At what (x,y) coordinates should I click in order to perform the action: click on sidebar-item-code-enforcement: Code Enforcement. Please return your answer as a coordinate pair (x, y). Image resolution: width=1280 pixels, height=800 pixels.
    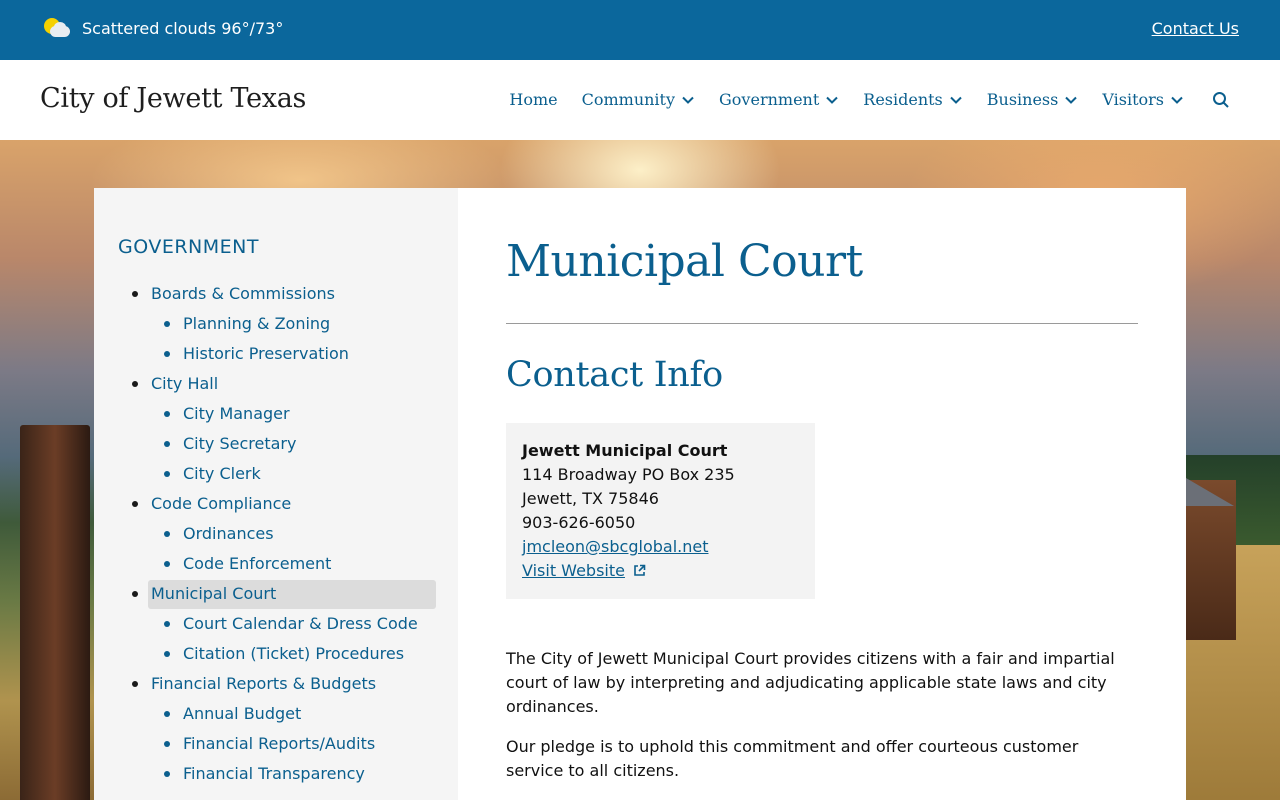
    Looking at the image, I should click on (276, 564).